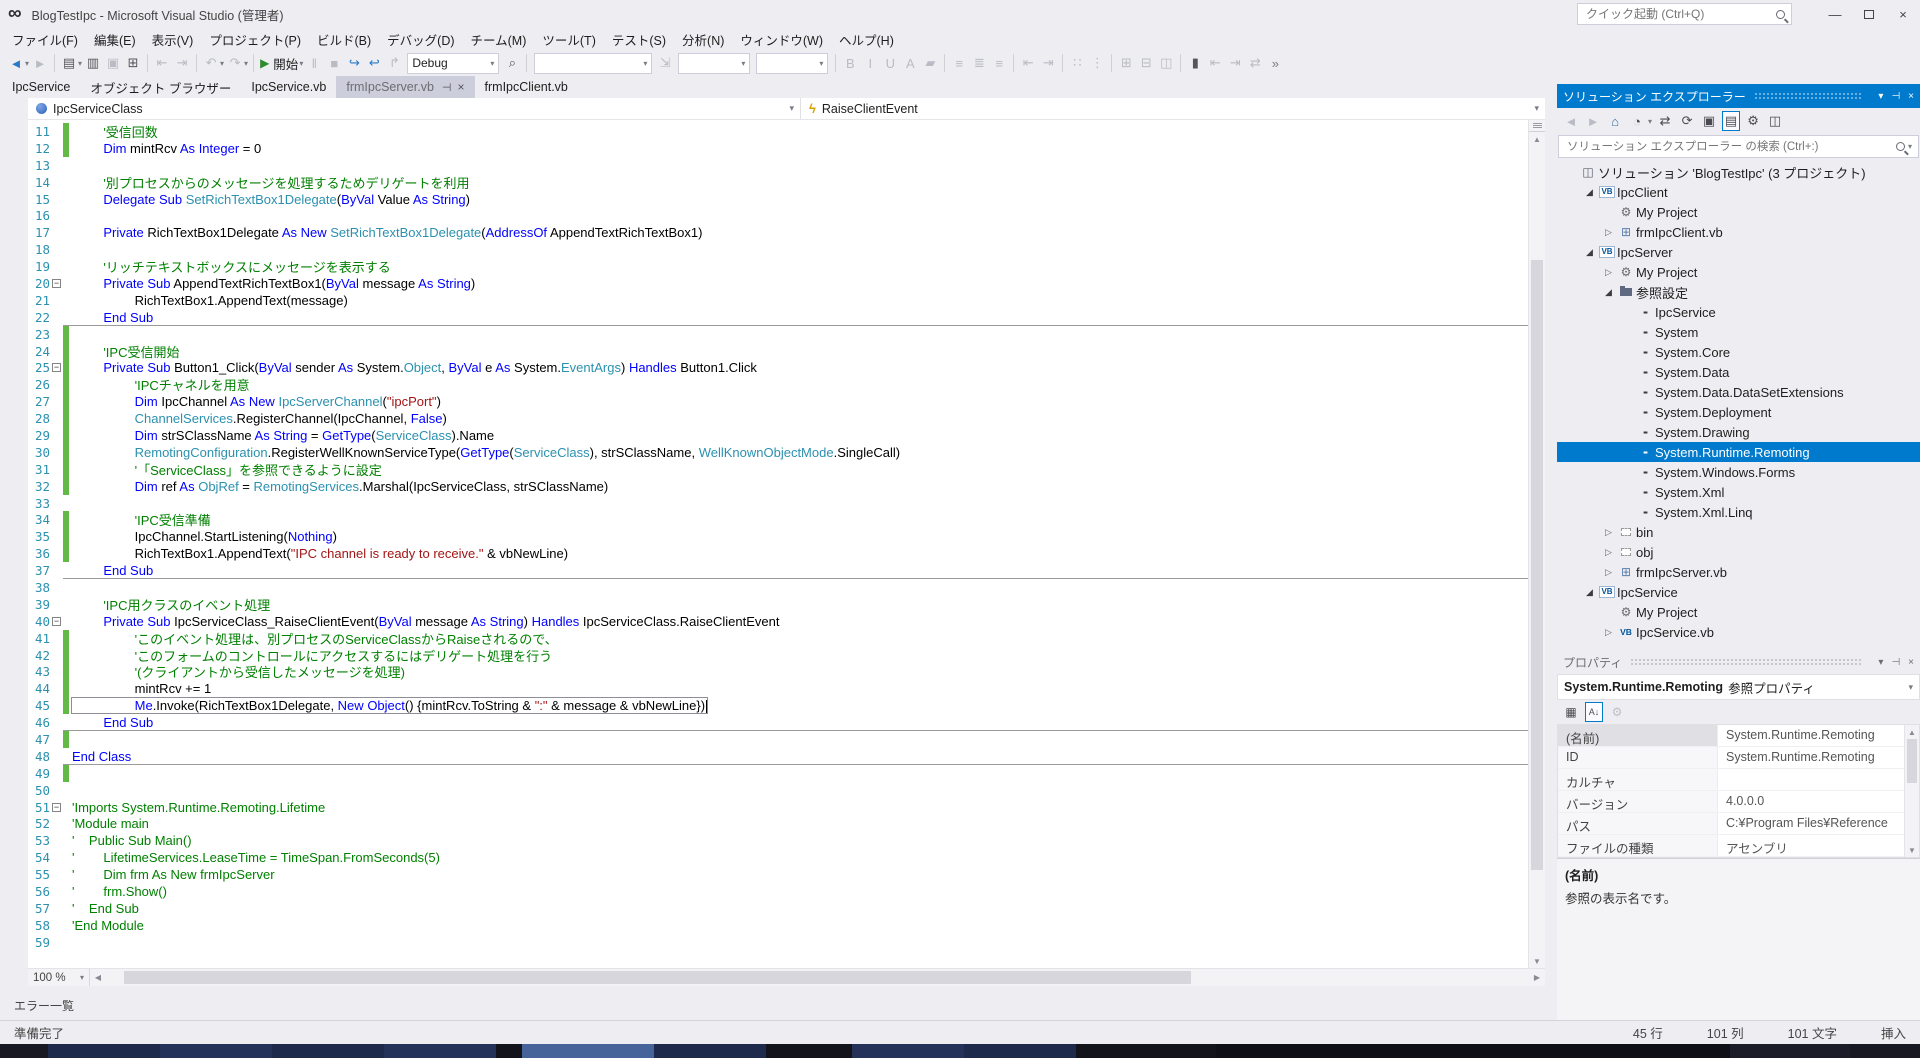 The image size is (1920, 1058). I want to click on code-line: 57 ' End Sub, so click(778, 908).